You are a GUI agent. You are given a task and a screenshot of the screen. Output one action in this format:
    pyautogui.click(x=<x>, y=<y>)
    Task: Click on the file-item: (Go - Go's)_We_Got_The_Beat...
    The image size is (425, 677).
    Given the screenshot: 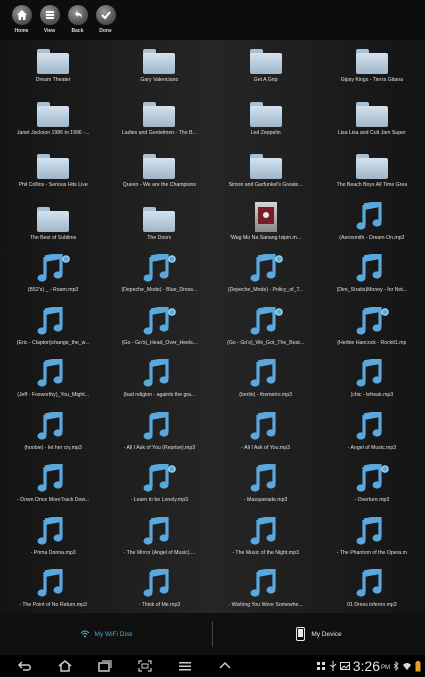 What is the action you would take?
    pyautogui.click(x=266, y=329)
    